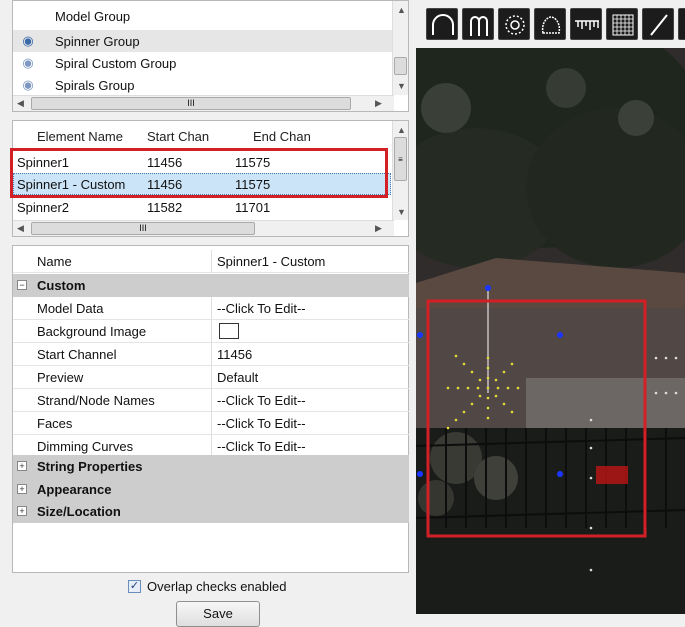  Describe the element at coordinates (77, 354) in the screenshot. I see `property-key: Start Channel` at that location.